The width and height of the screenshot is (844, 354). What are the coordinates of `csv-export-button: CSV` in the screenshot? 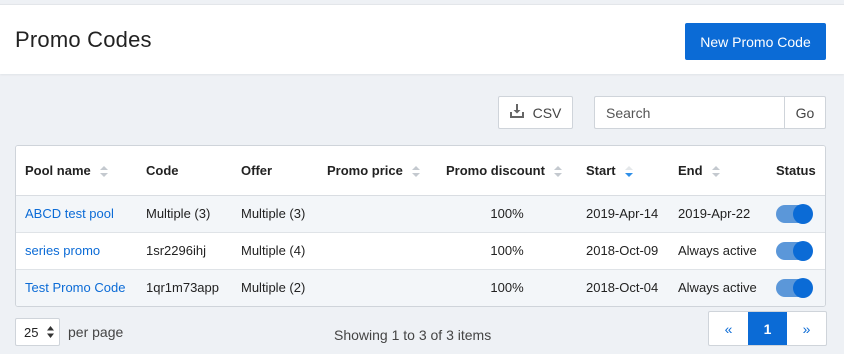 It's located at (535, 112).